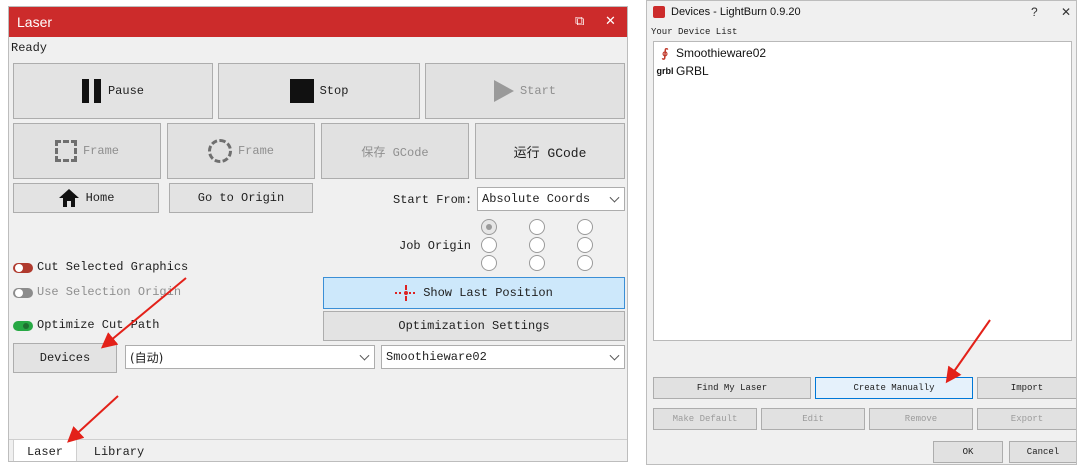 This screenshot has height=465, width=1078. Describe the element at coordinates (537, 263) in the screenshot. I see `job-origin-bottom-center` at that location.